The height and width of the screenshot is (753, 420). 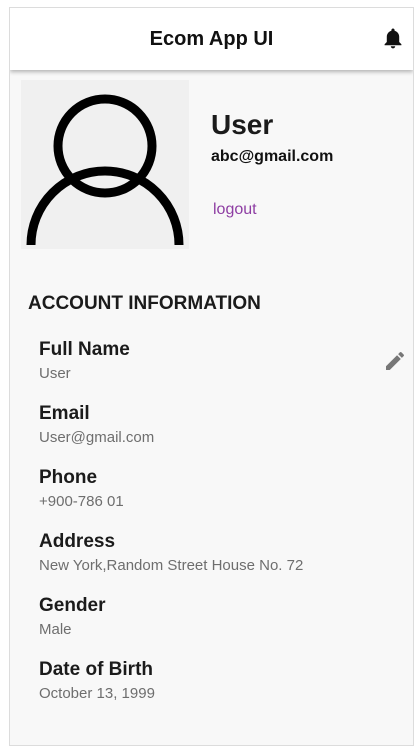 What do you see at coordinates (219, 498) in the screenshot?
I see `info-item-phone: Phone +900-786 01` at bounding box center [219, 498].